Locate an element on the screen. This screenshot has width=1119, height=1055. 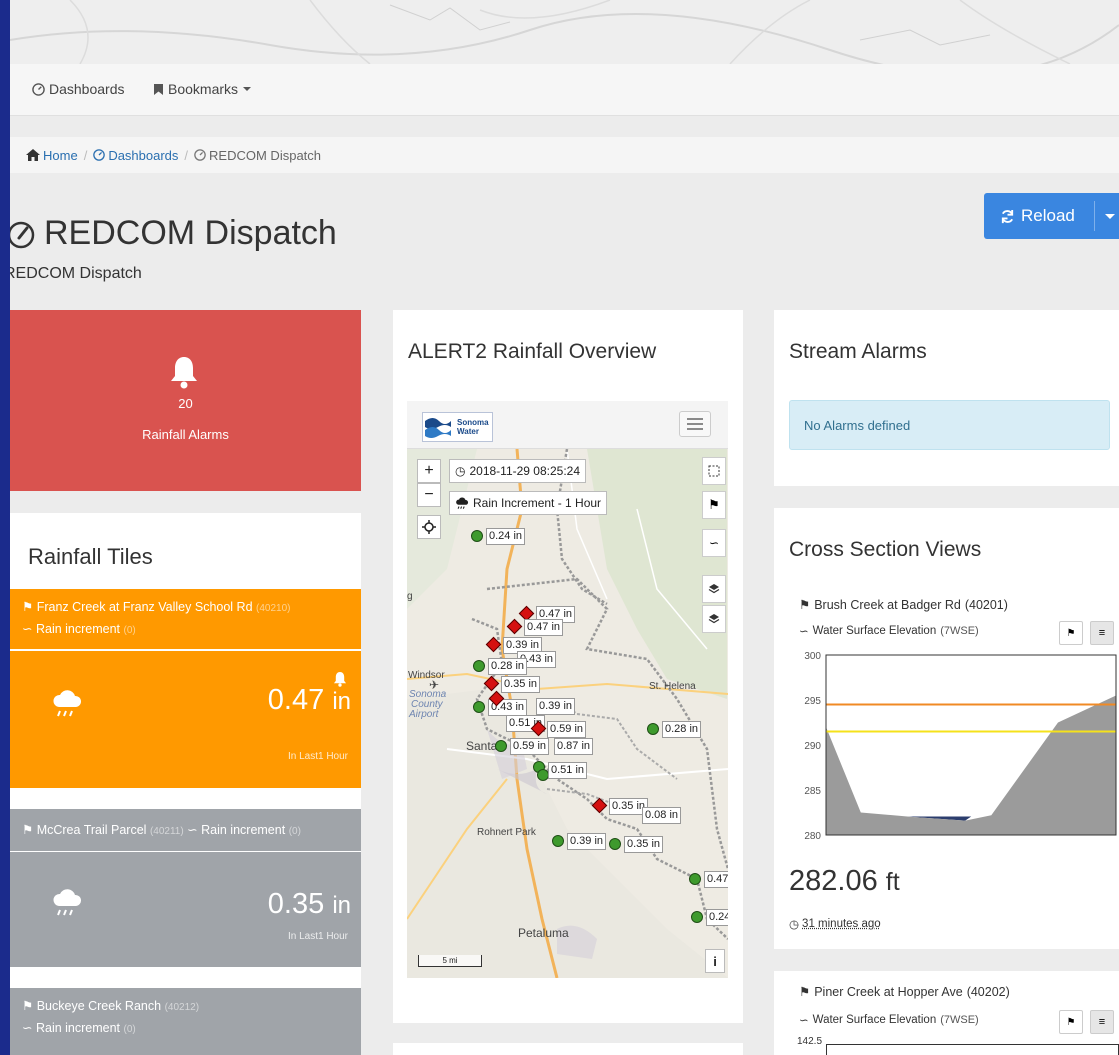
sensor-filter-button: ∽ is located at coordinates (714, 543).